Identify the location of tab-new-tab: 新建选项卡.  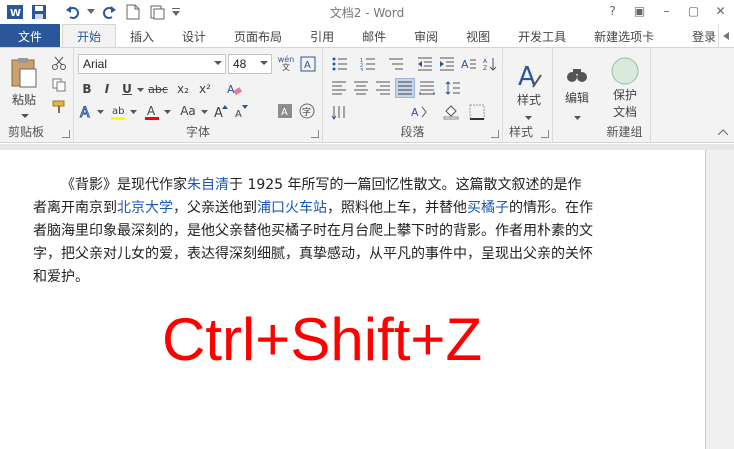
(624, 36).